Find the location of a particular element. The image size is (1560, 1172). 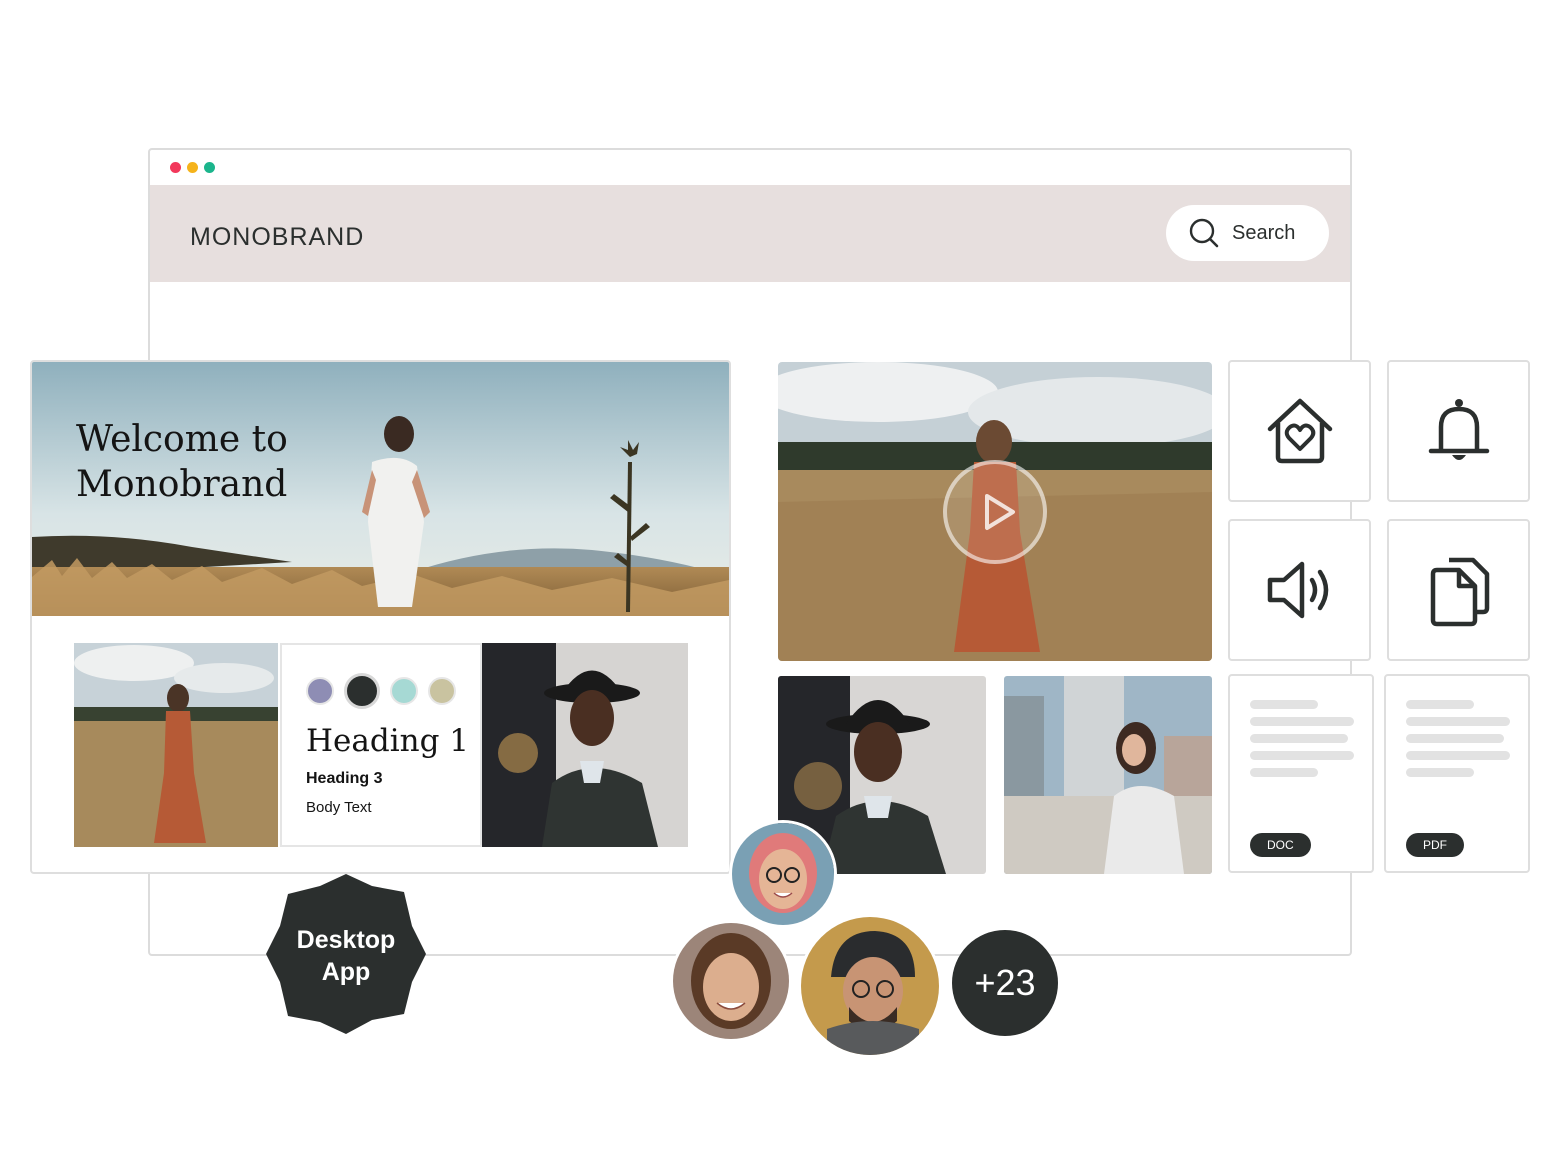

home-tile is located at coordinates (1299, 431).